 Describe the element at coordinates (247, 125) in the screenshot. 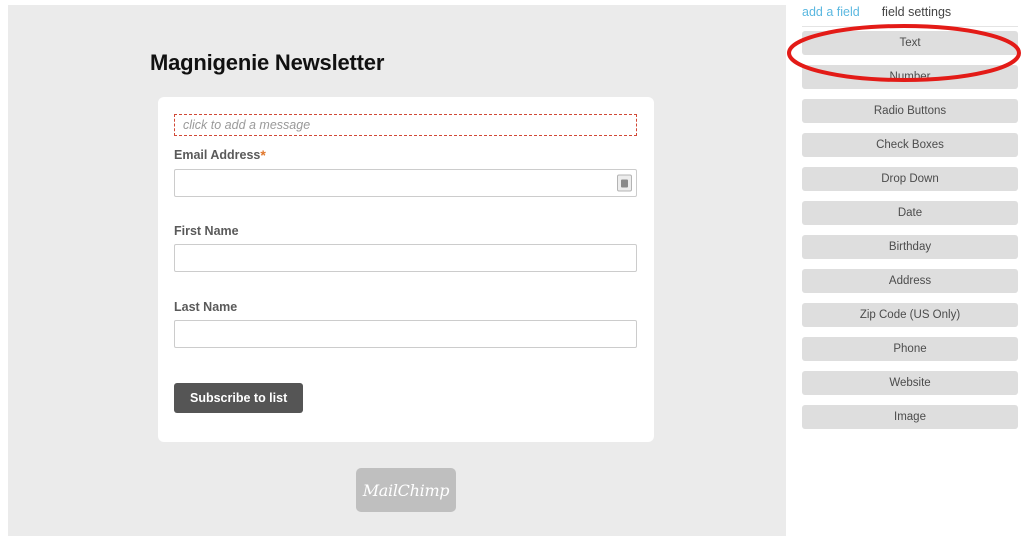

I see `message-placeholder-label: click to add a message` at that location.